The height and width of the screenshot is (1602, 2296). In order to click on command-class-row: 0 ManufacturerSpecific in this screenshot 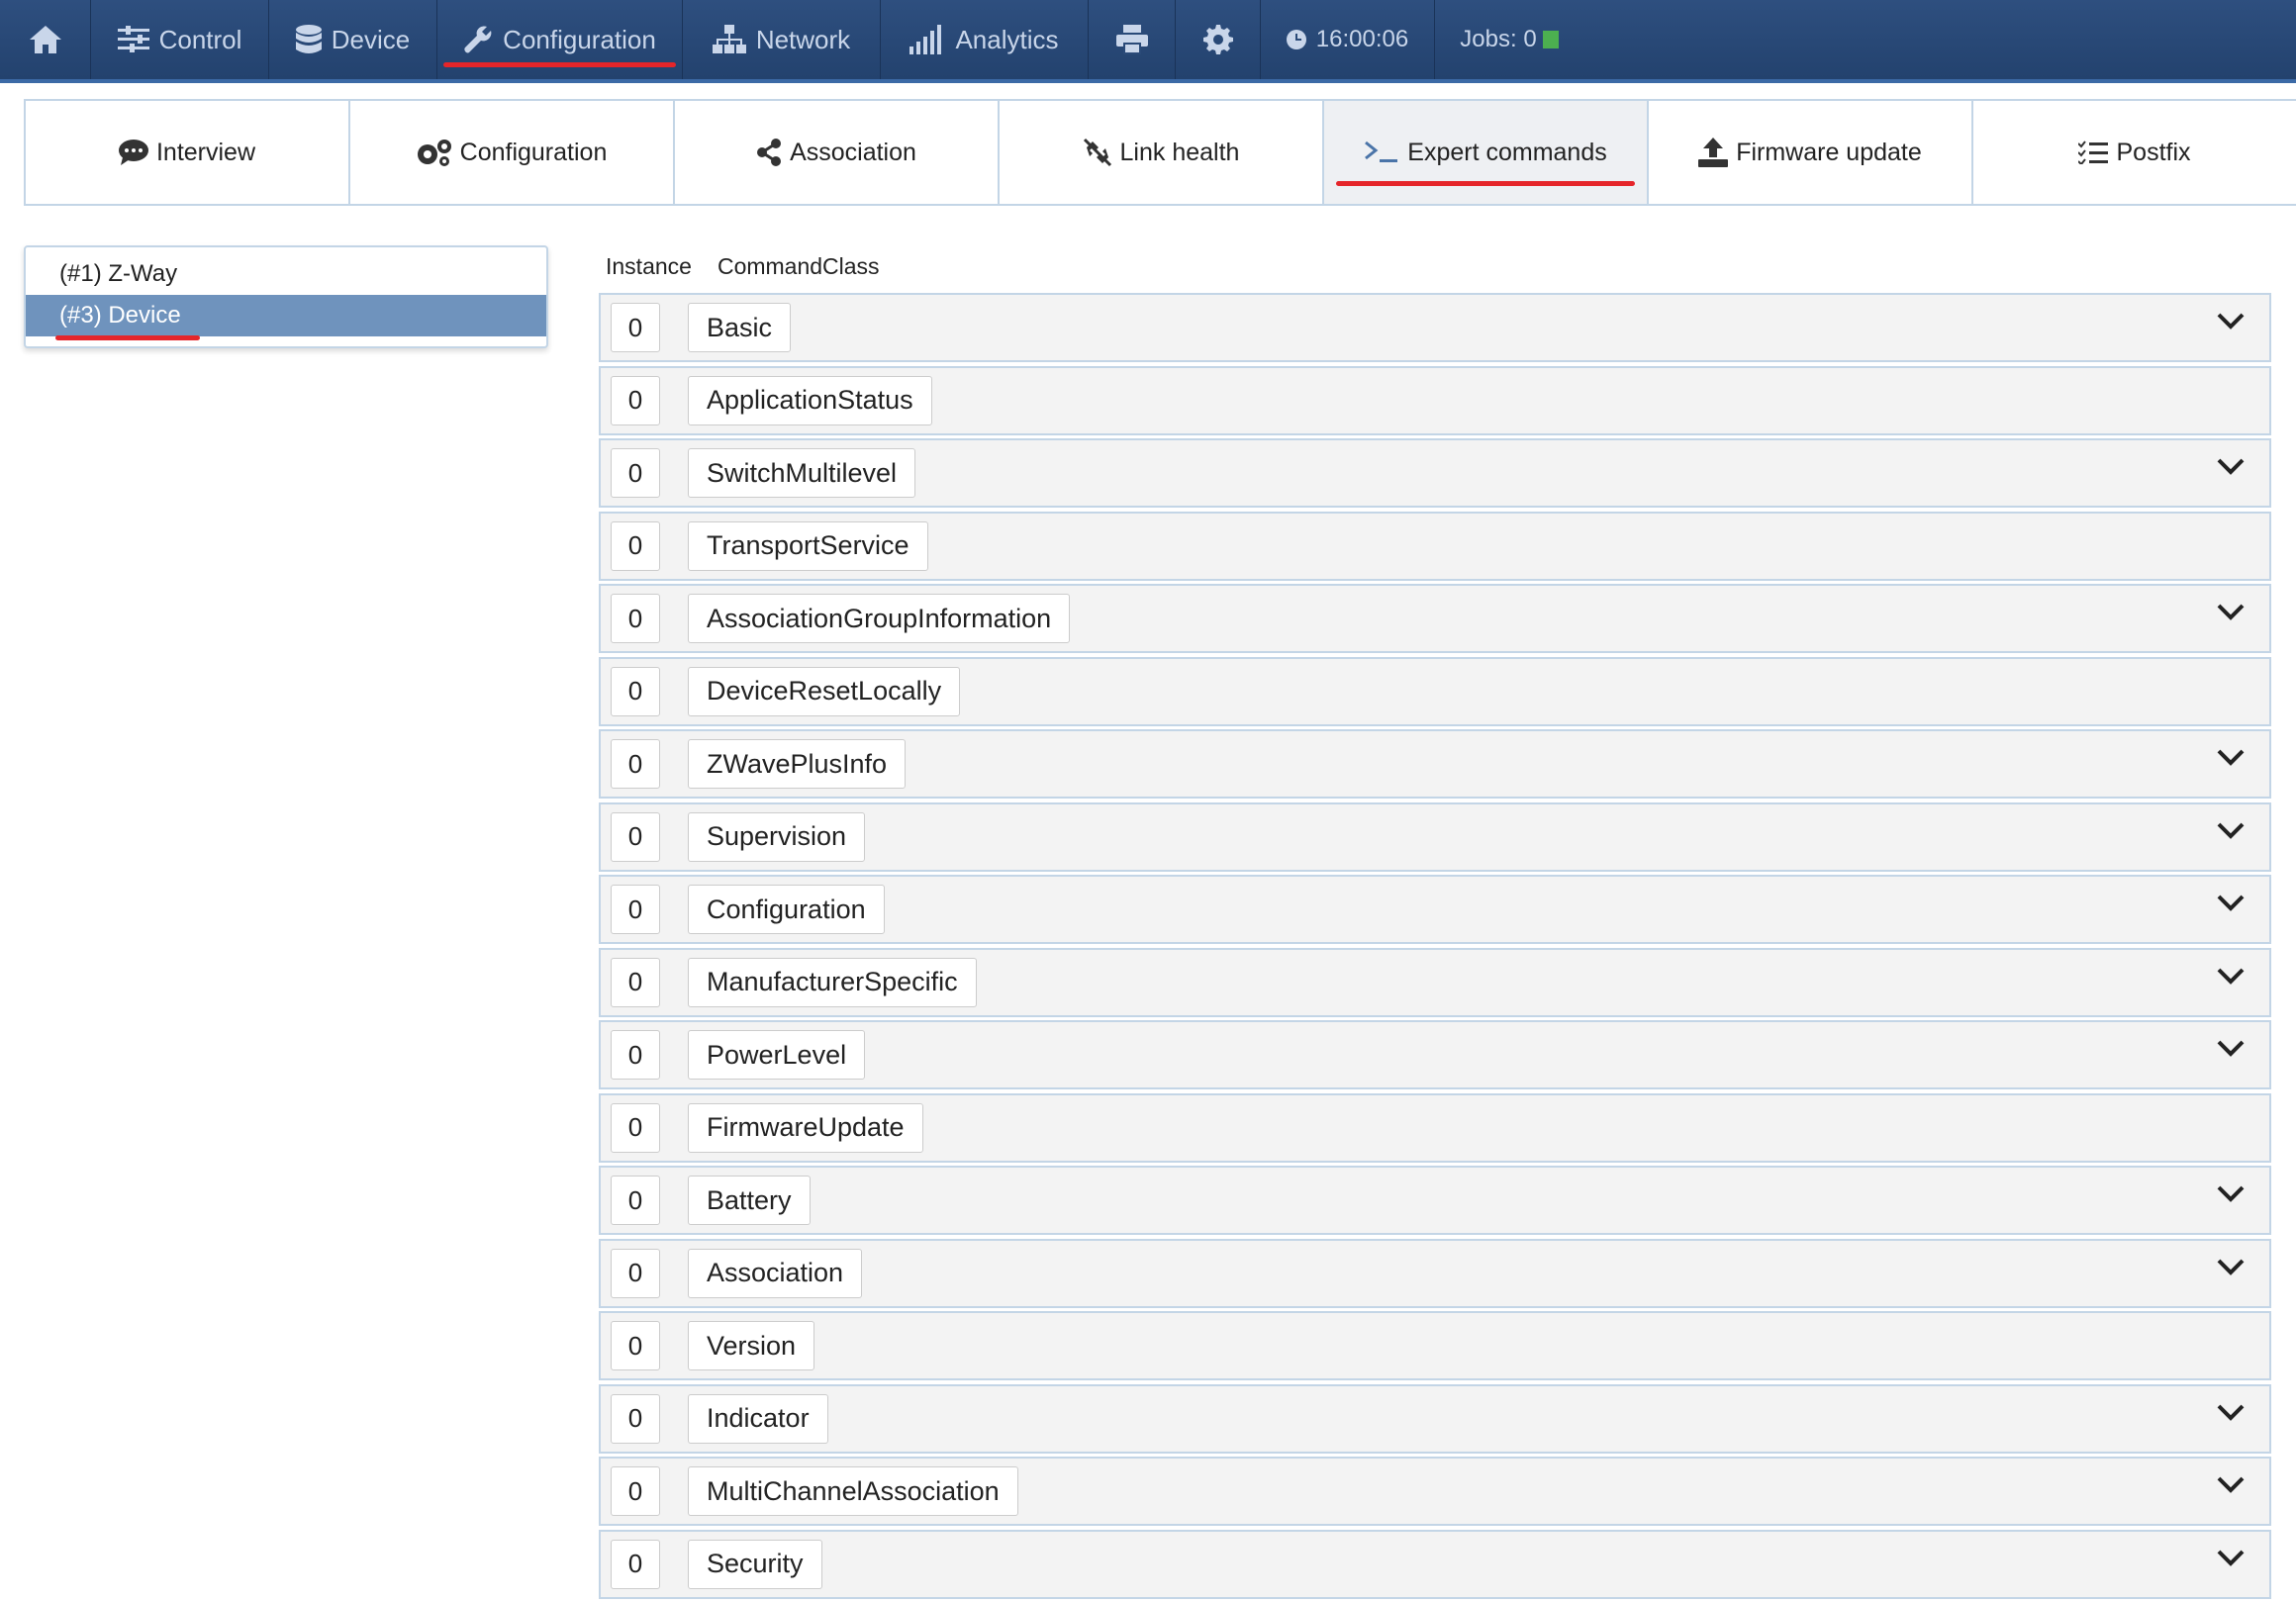, I will do `click(1435, 982)`.